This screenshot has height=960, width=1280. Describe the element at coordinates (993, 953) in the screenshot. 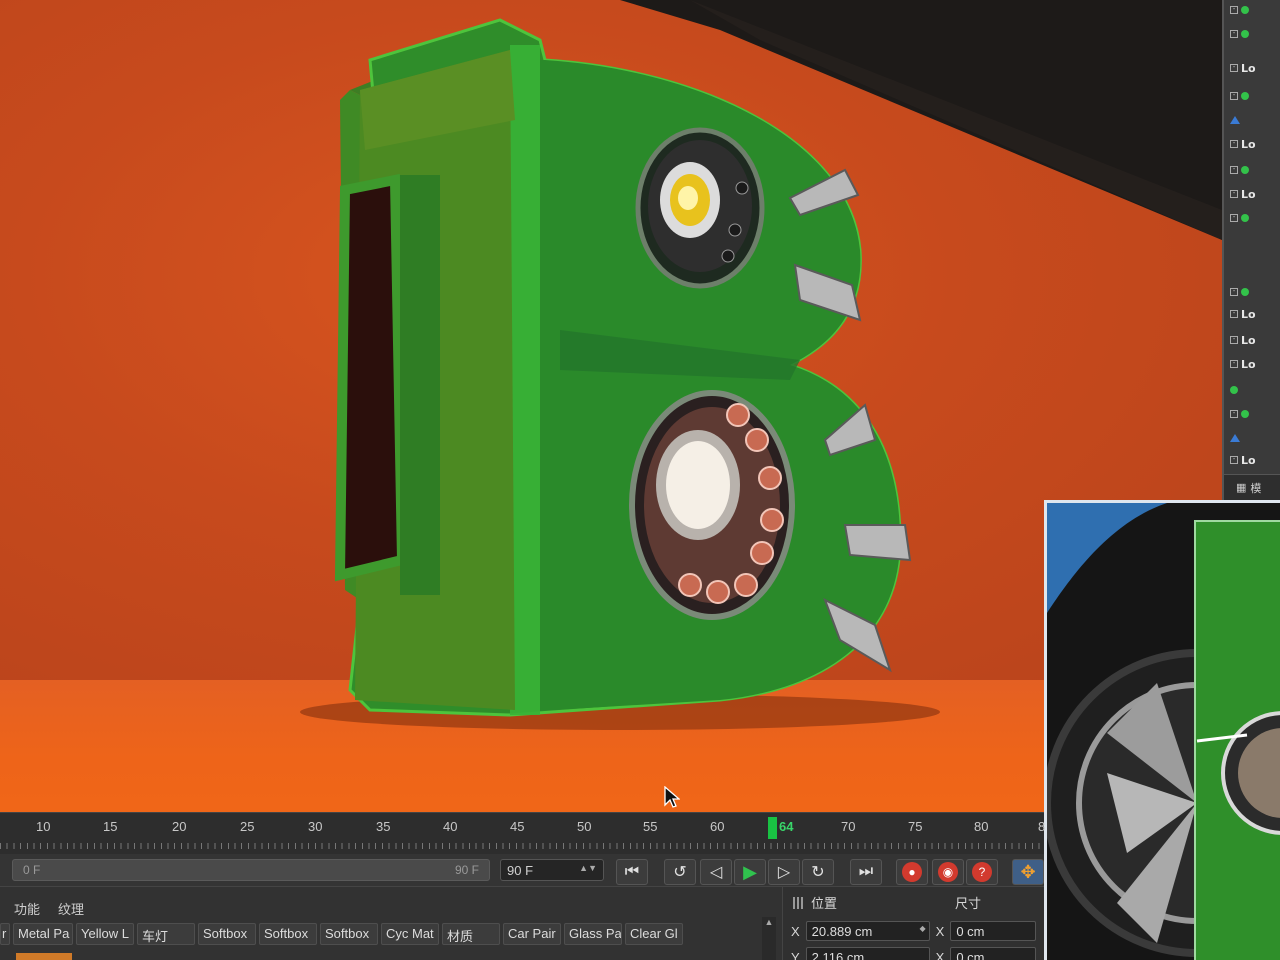

I see `y-size-field: 0 cm` at that location.